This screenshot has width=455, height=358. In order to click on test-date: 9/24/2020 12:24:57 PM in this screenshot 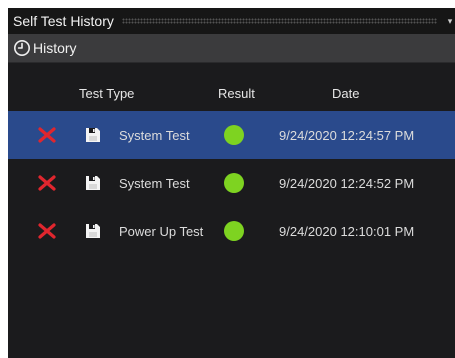, I will do `click(347, 135)`.